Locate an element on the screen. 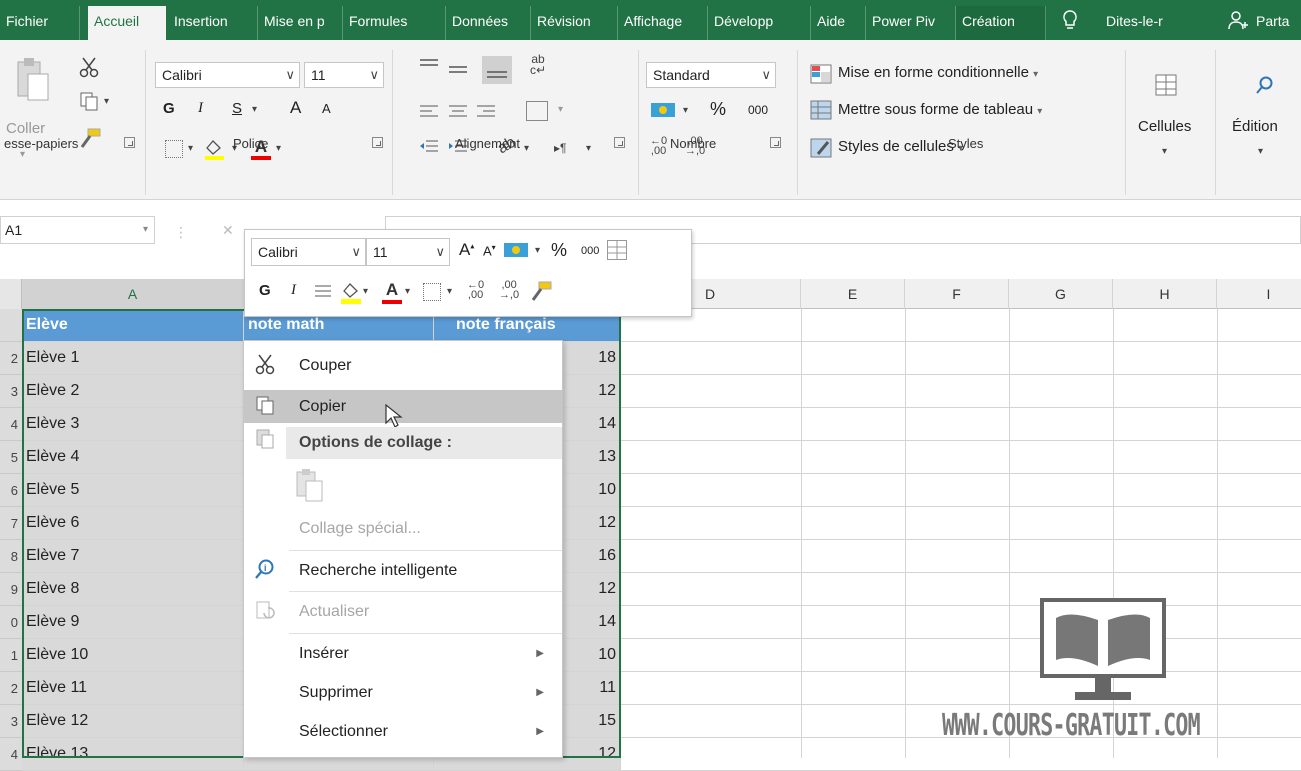 The width and height of the screenshot is (1301, 771). cell-student-name: Elève 11 is located at coordinates (133, 688).